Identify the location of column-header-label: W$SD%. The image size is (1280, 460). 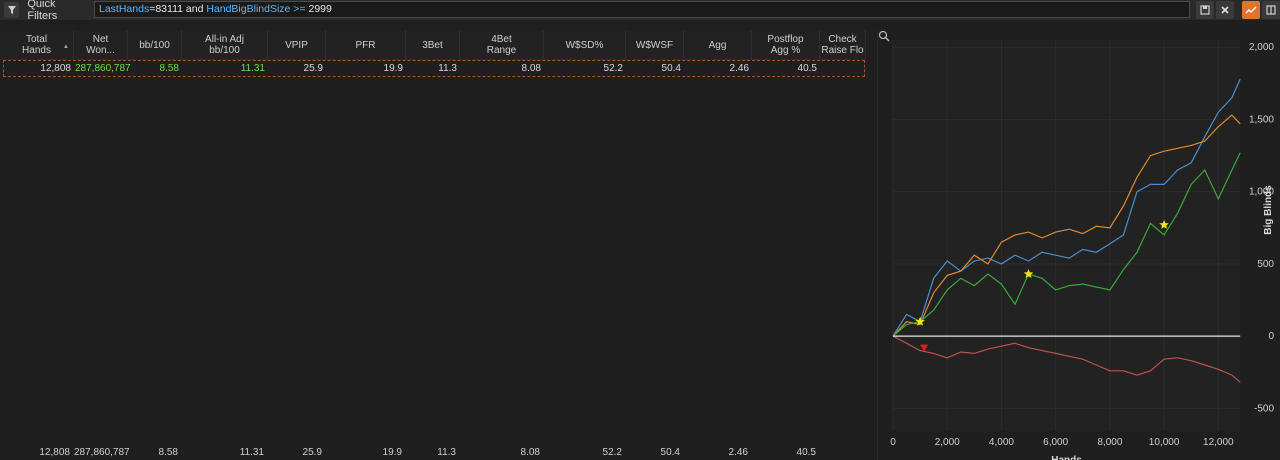
(585, 45).